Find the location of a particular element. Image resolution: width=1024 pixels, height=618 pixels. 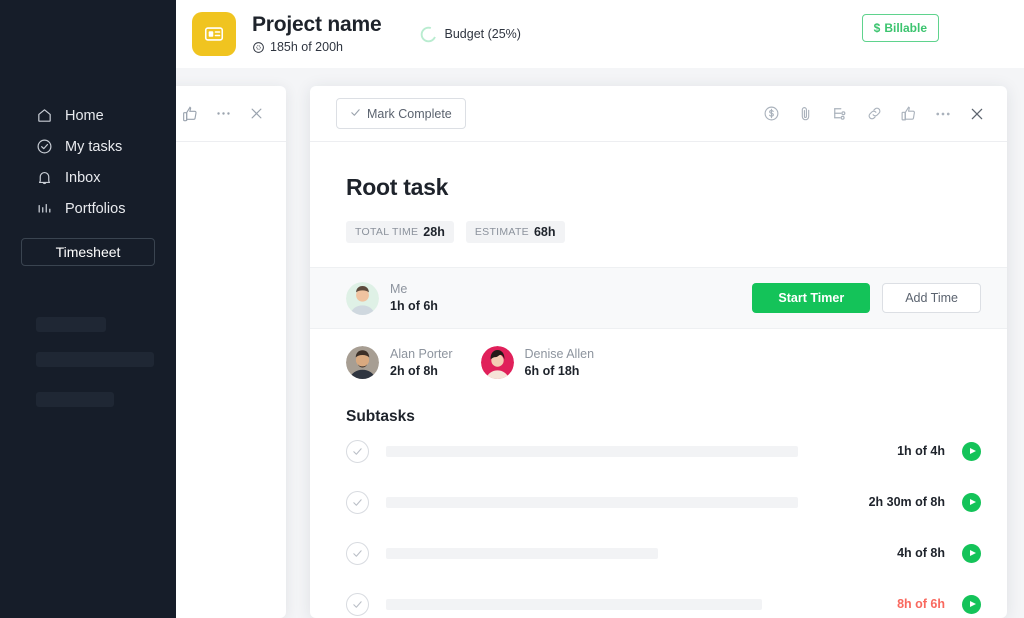

bell-icon is located at coordinates (44, 177).